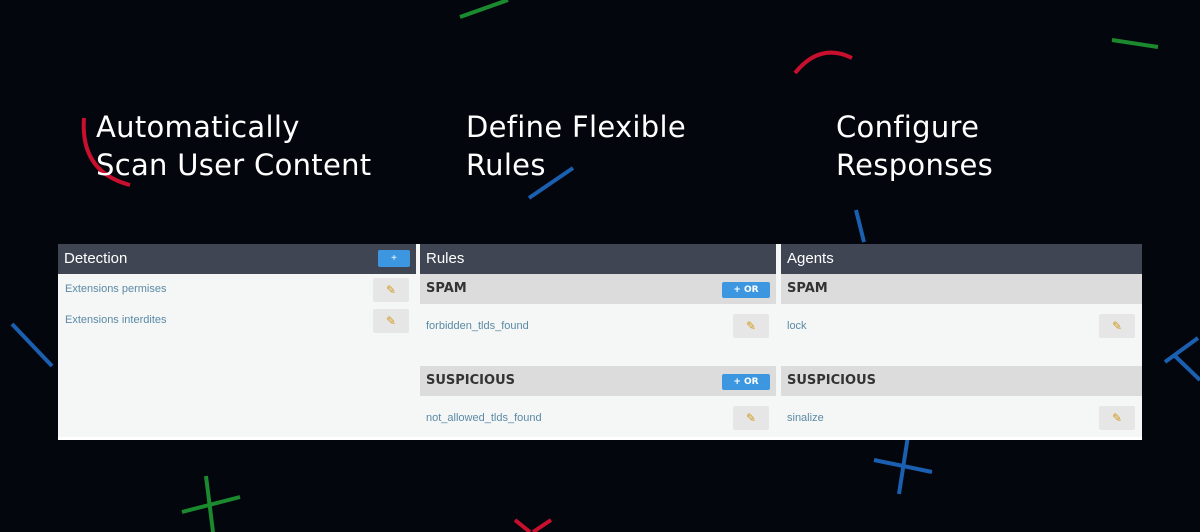 Image resolution: width=1200 pixels, height=532 pixels. Describe the element at coordinates (234, 165) in the screenshot. I see `headline-scan-line2: Scan User Content` at that location.